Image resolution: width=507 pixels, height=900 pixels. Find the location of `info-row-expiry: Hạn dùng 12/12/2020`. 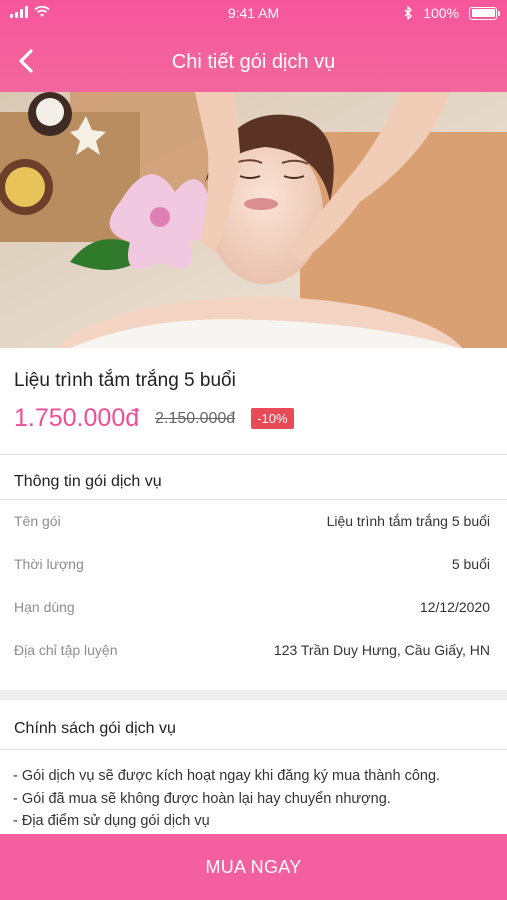

info-row-expiry: Hạn dùng 12/12/2020 is located at coordinates (252, 607).